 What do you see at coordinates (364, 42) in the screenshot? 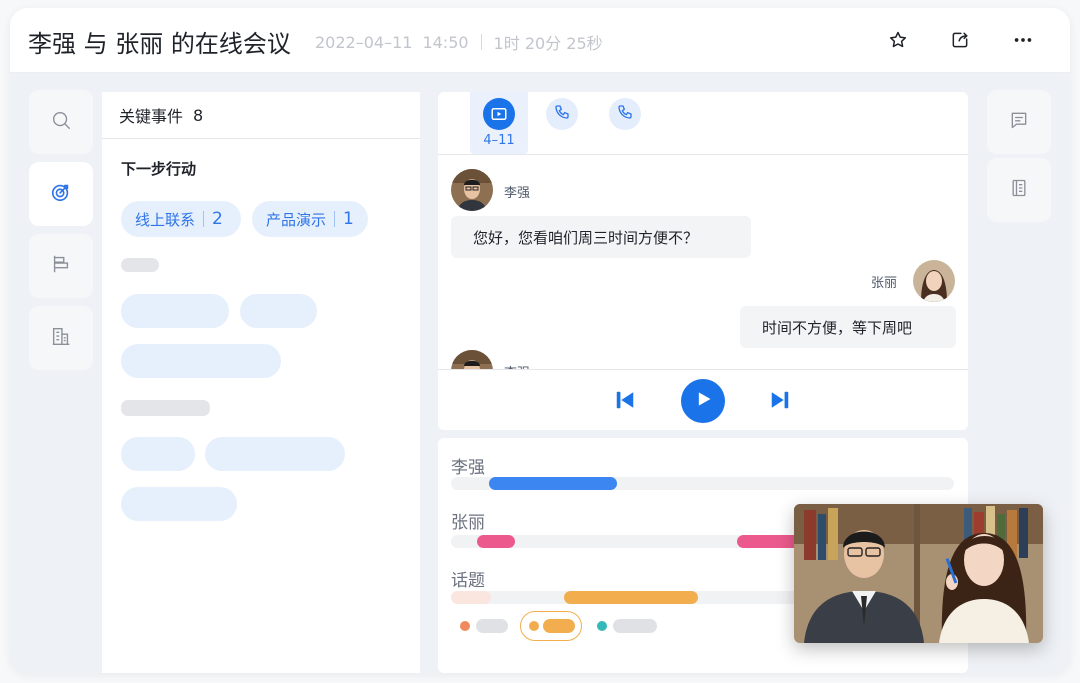
I see `meeting-date: 2022–04–11` at bounding box center [364, 42].